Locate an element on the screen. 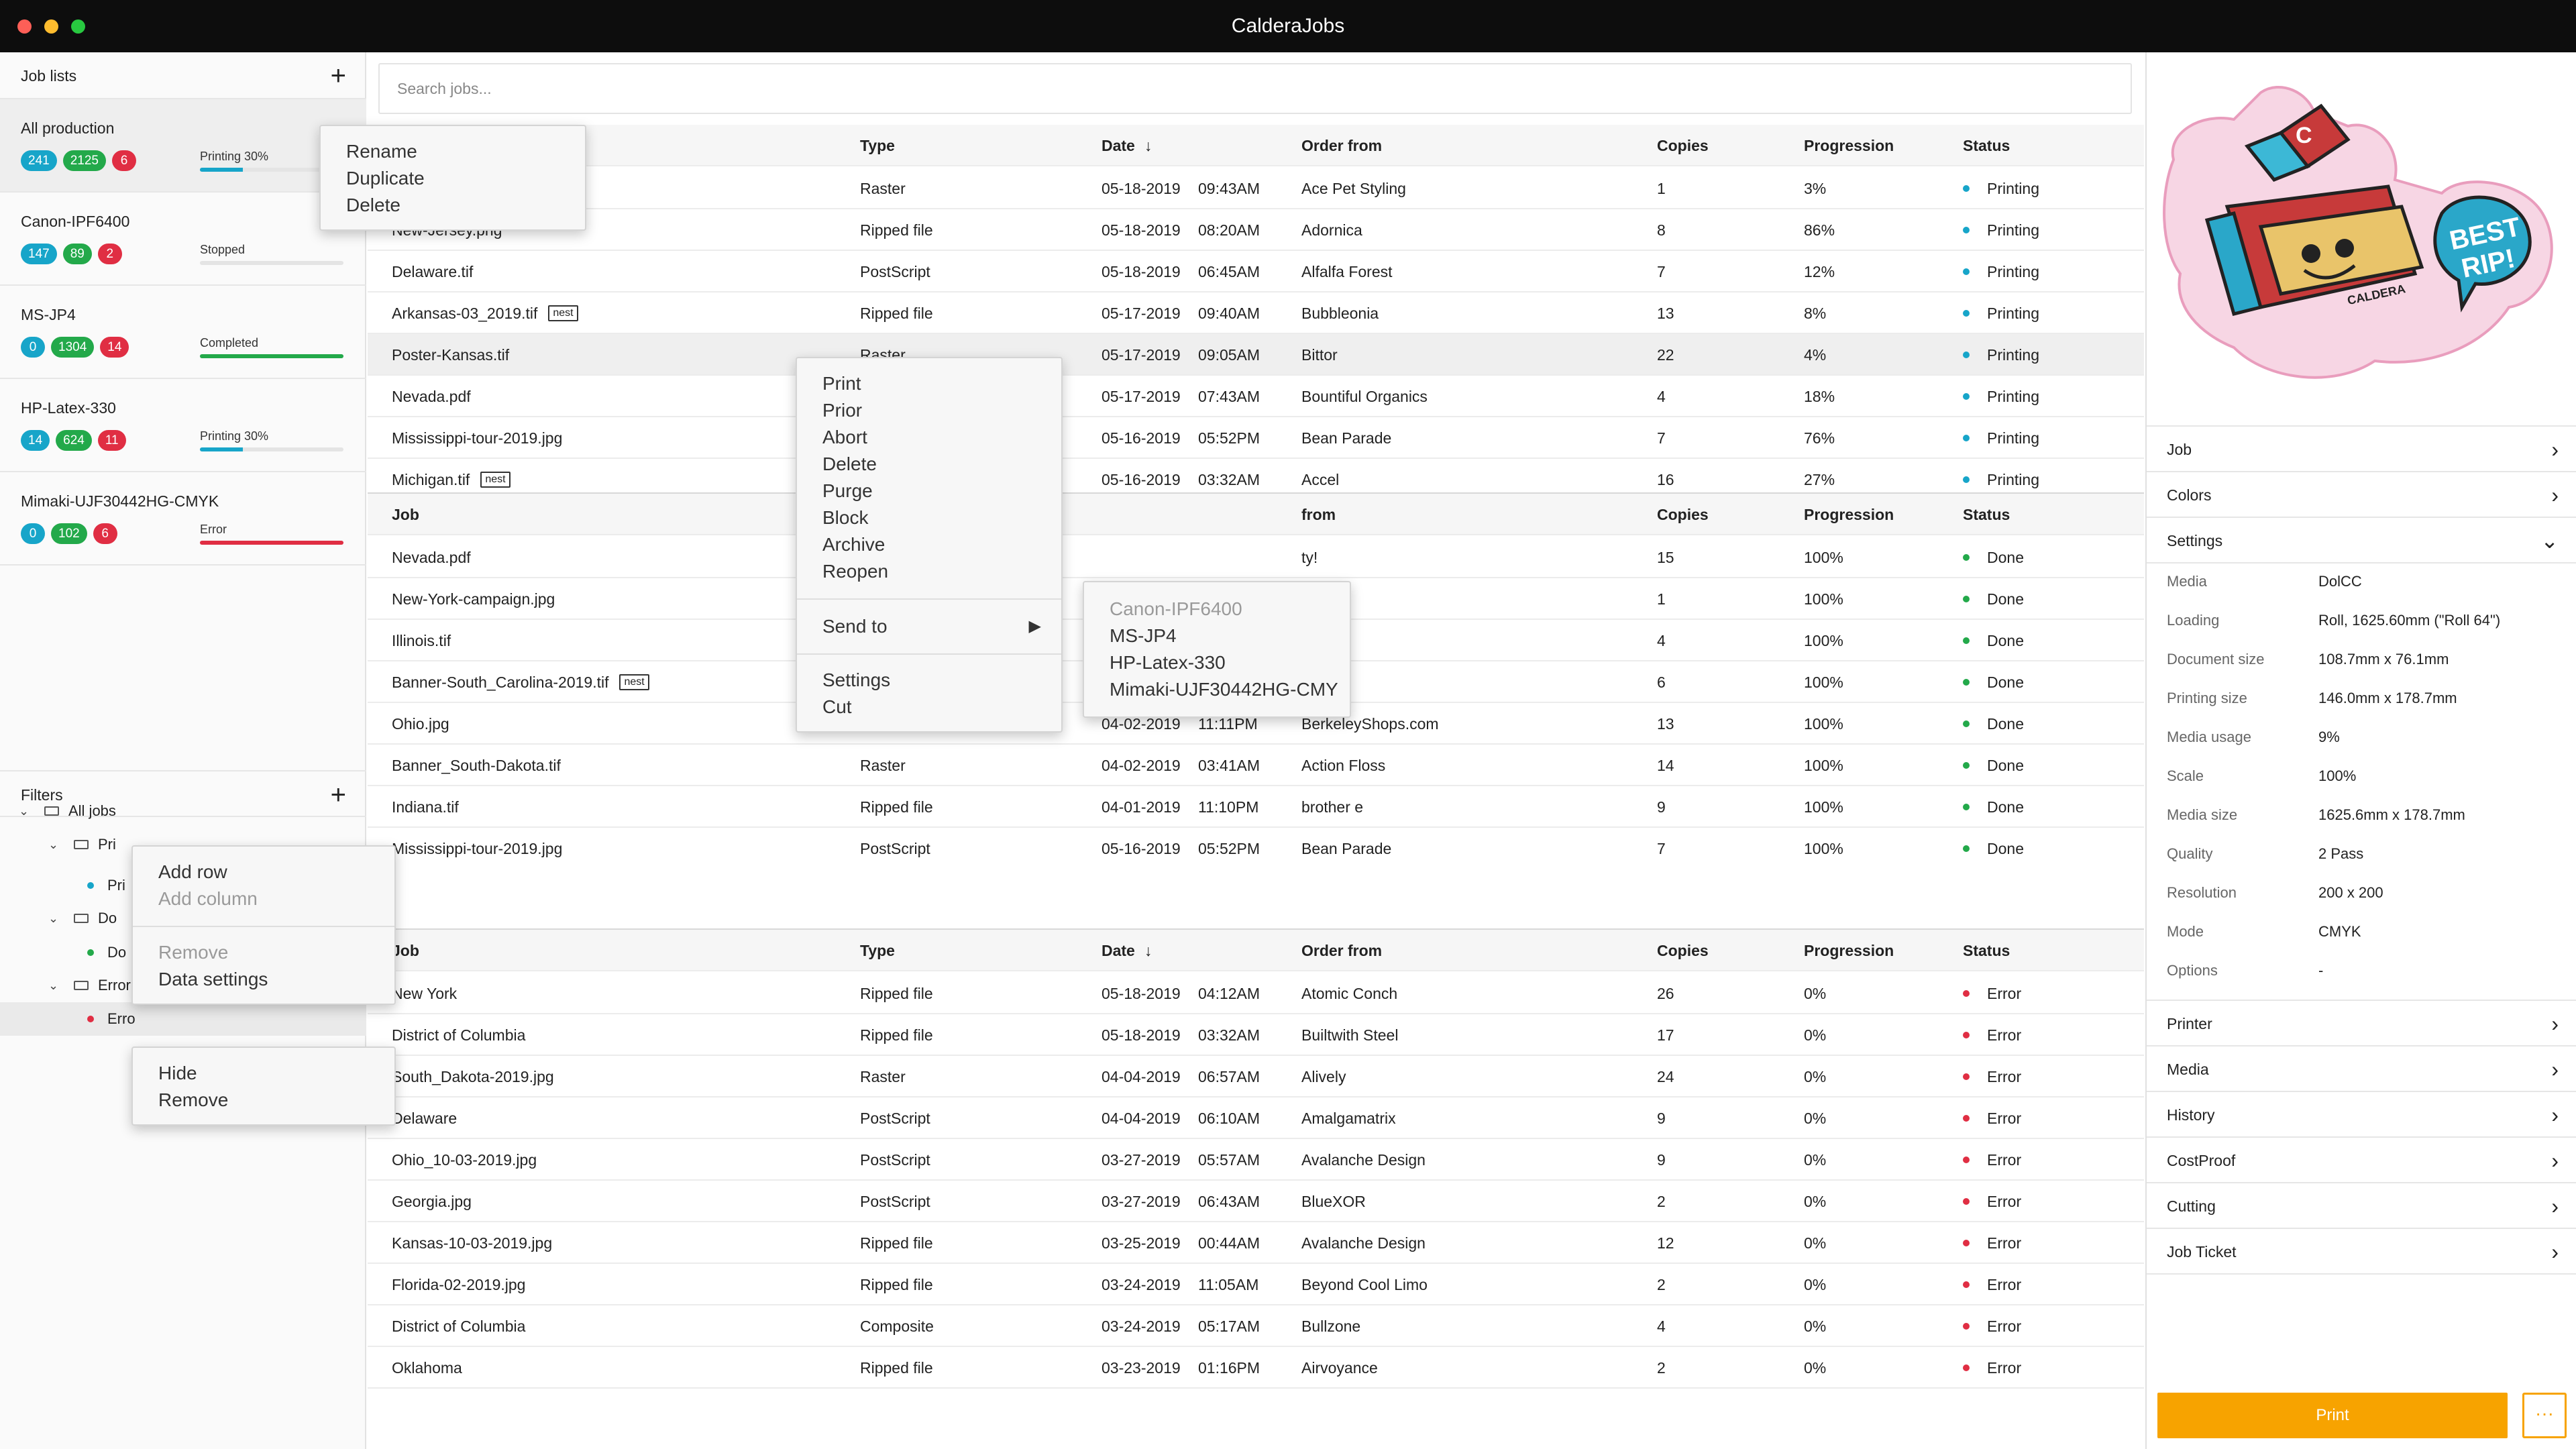 This screenshot has width=2576, height=1449. accordion-settings: Settings ⌄ is located at coordinates (2361, 541).